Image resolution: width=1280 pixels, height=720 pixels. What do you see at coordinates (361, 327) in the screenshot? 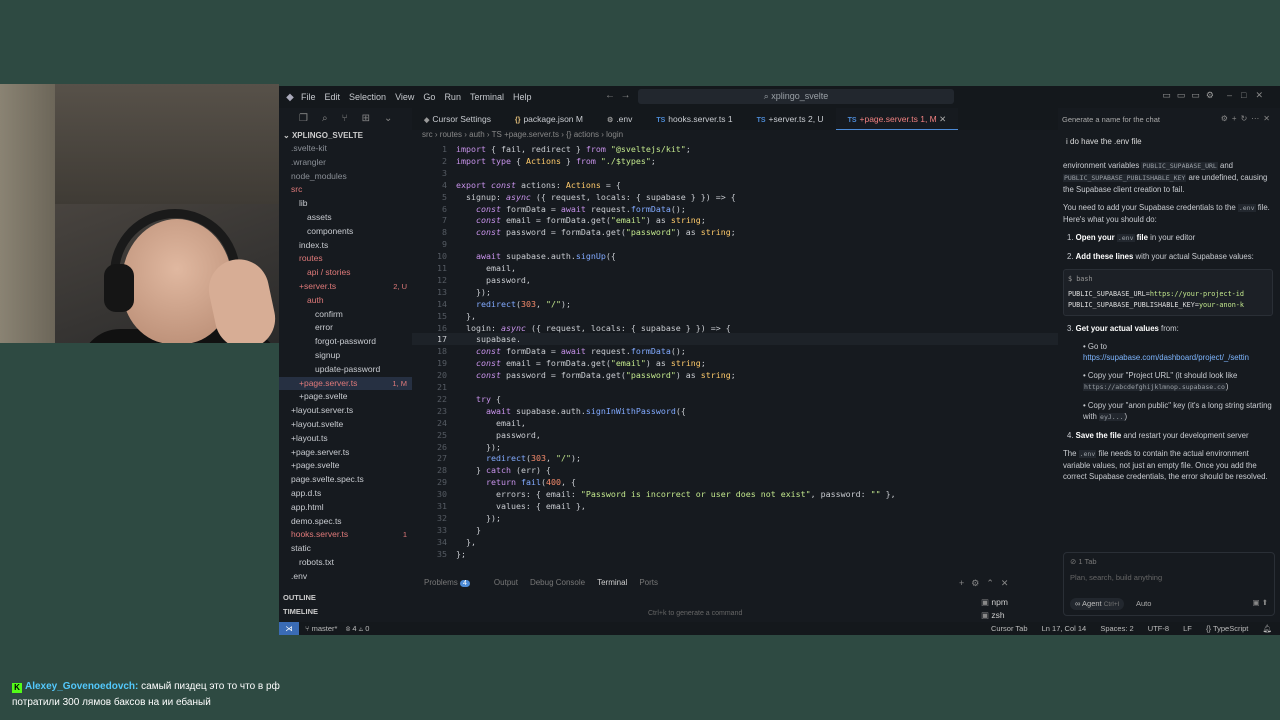
I see `tree-item: error` at bounding box center [361, 327].